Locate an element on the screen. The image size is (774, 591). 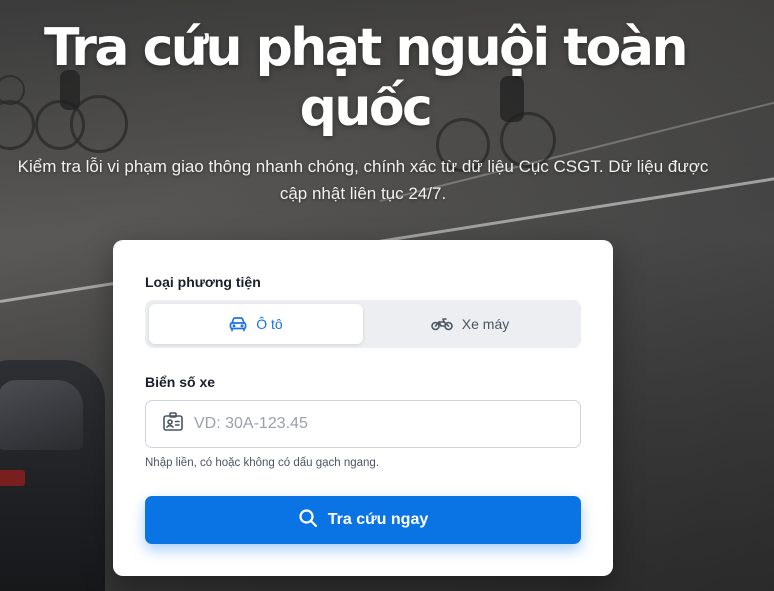
vehicle-option-label: Xe máy is located at coordinates (485, 324).